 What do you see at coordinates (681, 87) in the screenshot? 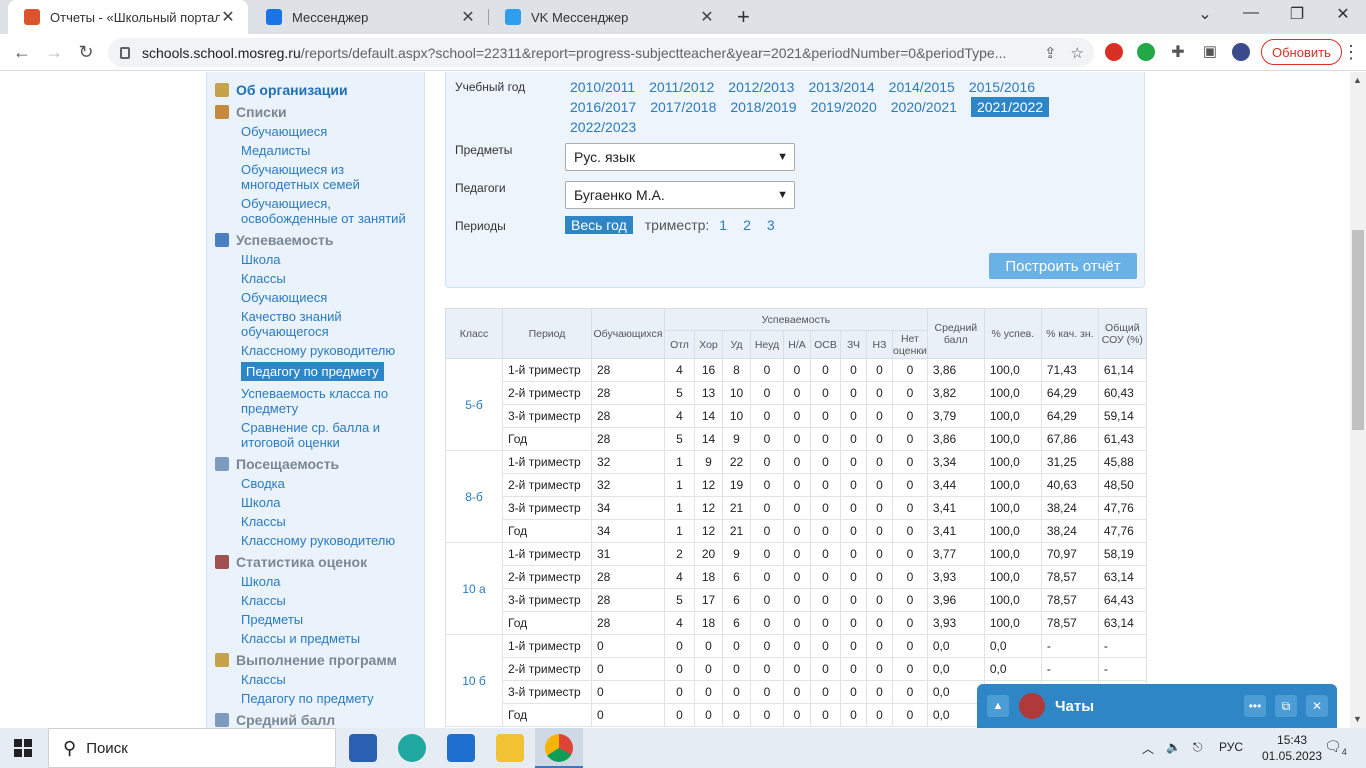
I see `year-link: 2011/2012` at bounding box center [681, 87].